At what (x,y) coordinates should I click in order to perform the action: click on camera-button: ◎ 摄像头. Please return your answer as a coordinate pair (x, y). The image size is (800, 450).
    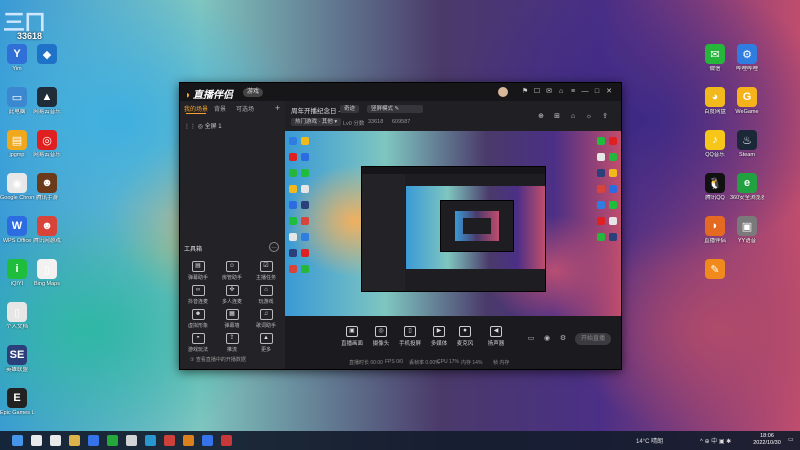
    Looking at the image, I should click on (381, 336).